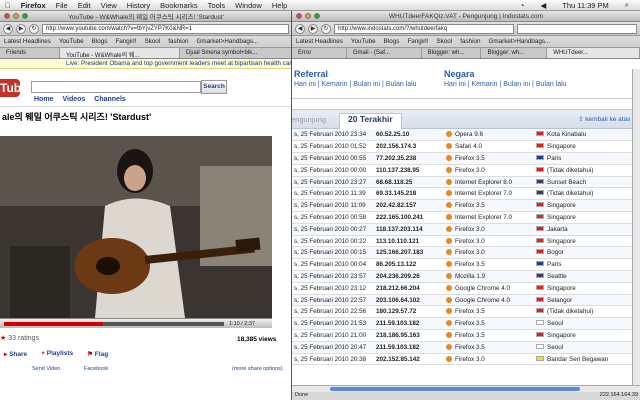  Describe the element at coordinates (330, 253) in the screenshot. I see `visit-date-text: s, 25 Februari 2010 00:15` at that location.